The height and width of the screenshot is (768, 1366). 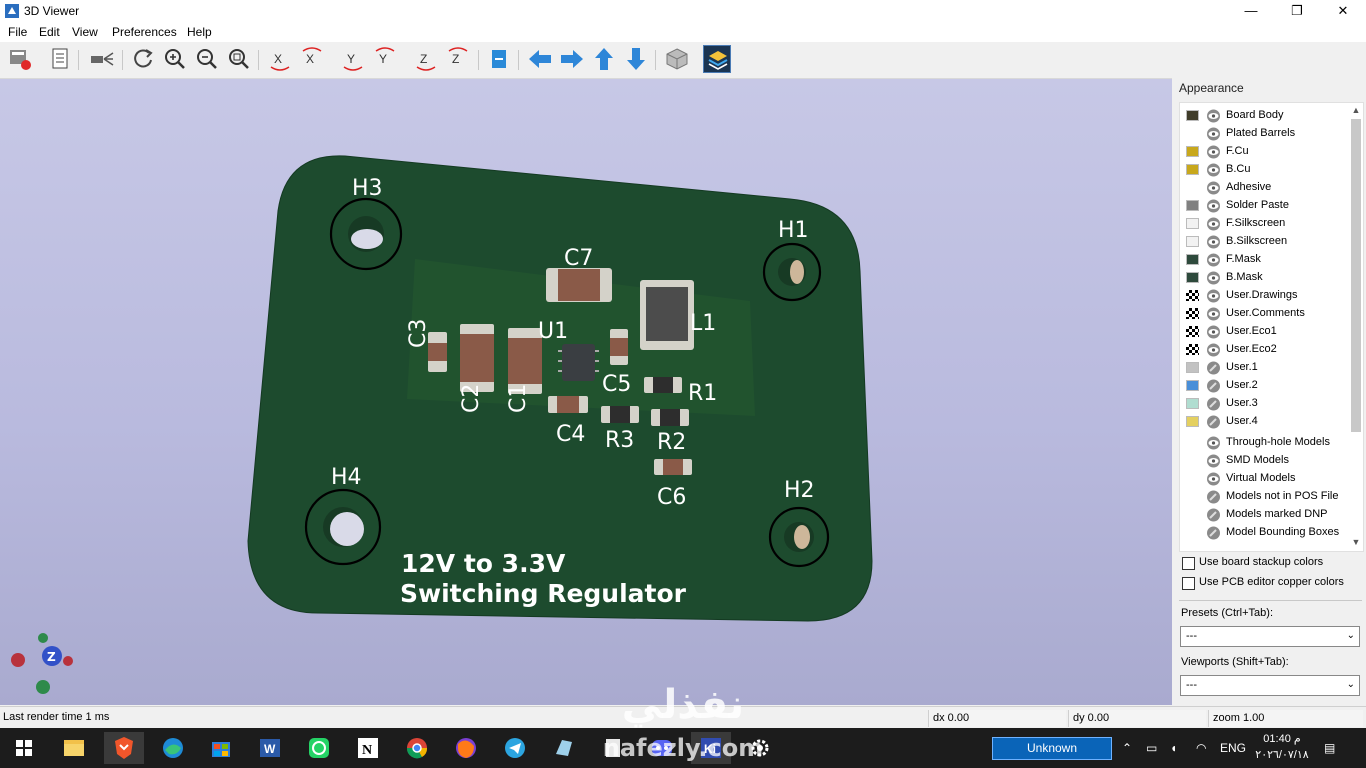 What do you see at coordinates (124, 748) in the screenshot?
I see `brave-icon` at bounding box center [124, 748].